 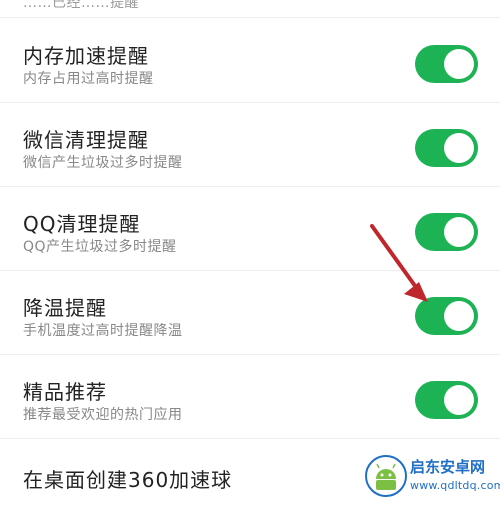 What do you see at coordinates (103, 163) in the screenshot?
I see `setting-subtitle: 微信产生垃圾过多时提醒` at bounding box center [103, 163].